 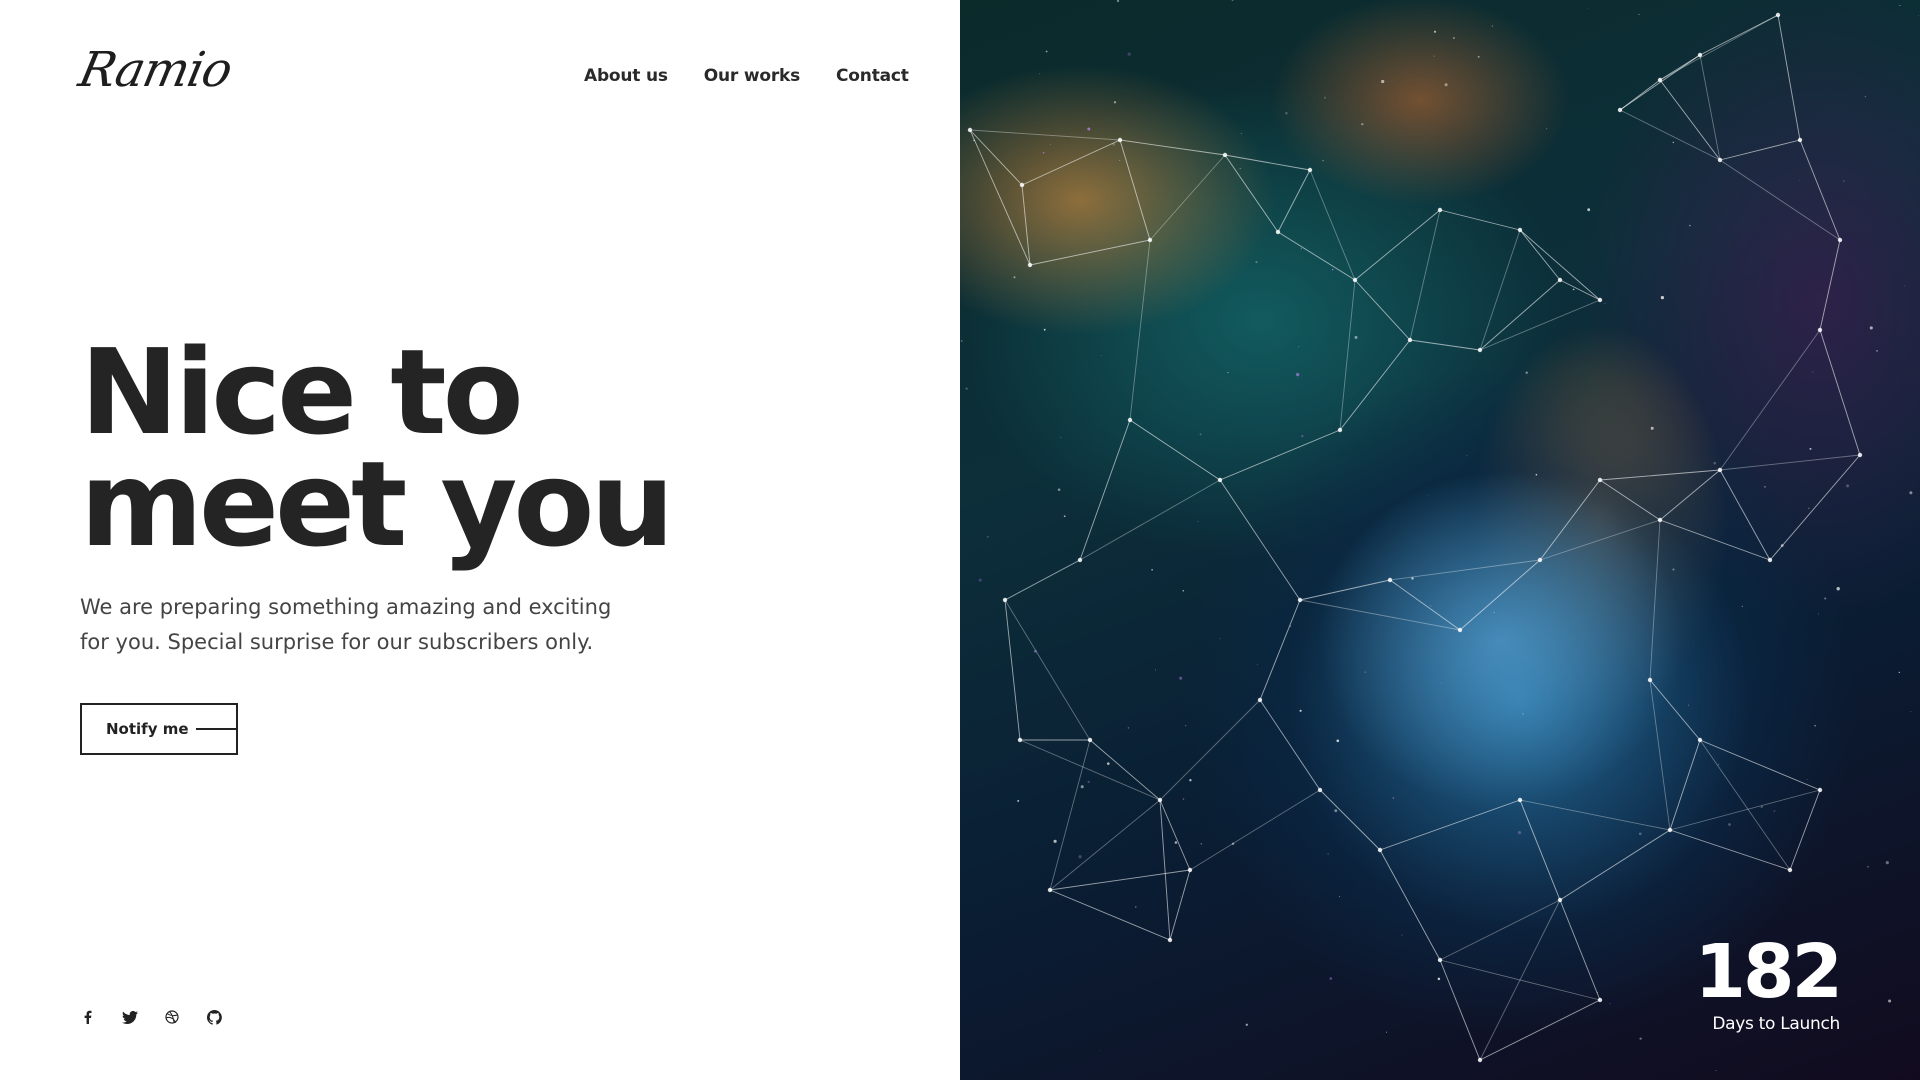 What do you see at coordinates (172, 1017) in the screenshot?
I see `dribbble-icon` at bounding box center [172, 1017].